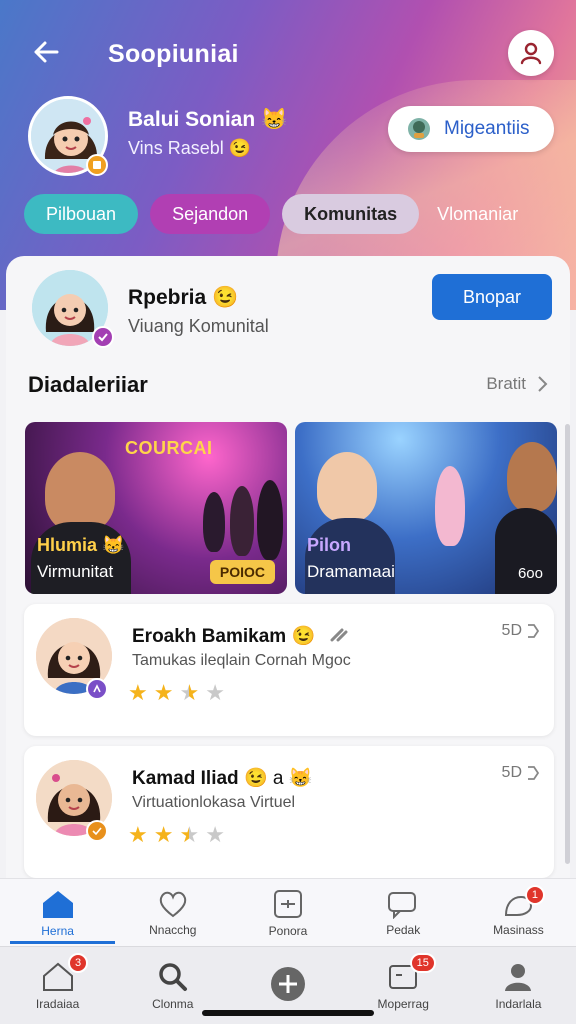 The height and width of the screenshot is (1024, 576). I want to click on featured-title: Pilon, so click(329, 545).